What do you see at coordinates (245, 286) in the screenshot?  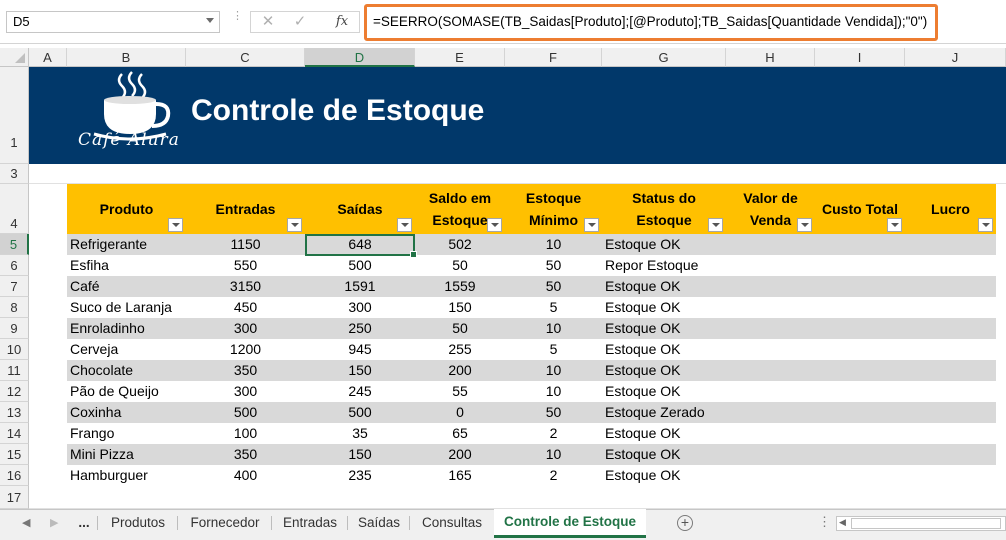 I see `cell-entradas: 3150` at bounding box center [245, 286].